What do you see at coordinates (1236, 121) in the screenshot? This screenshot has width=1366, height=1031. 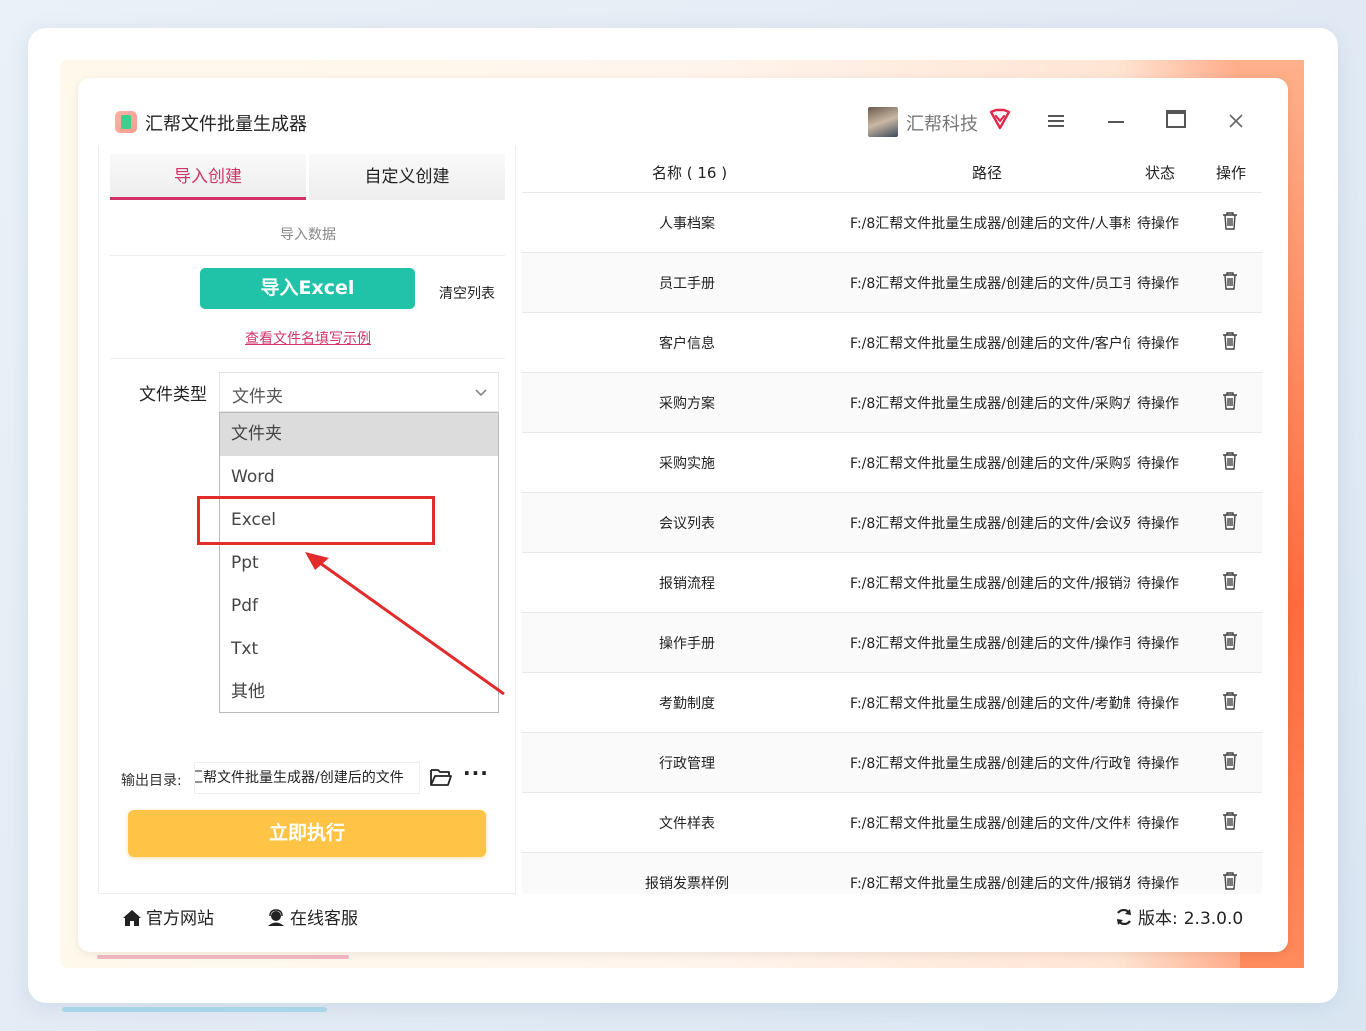 I see `close-icon` at bounding box center [1236, 121].